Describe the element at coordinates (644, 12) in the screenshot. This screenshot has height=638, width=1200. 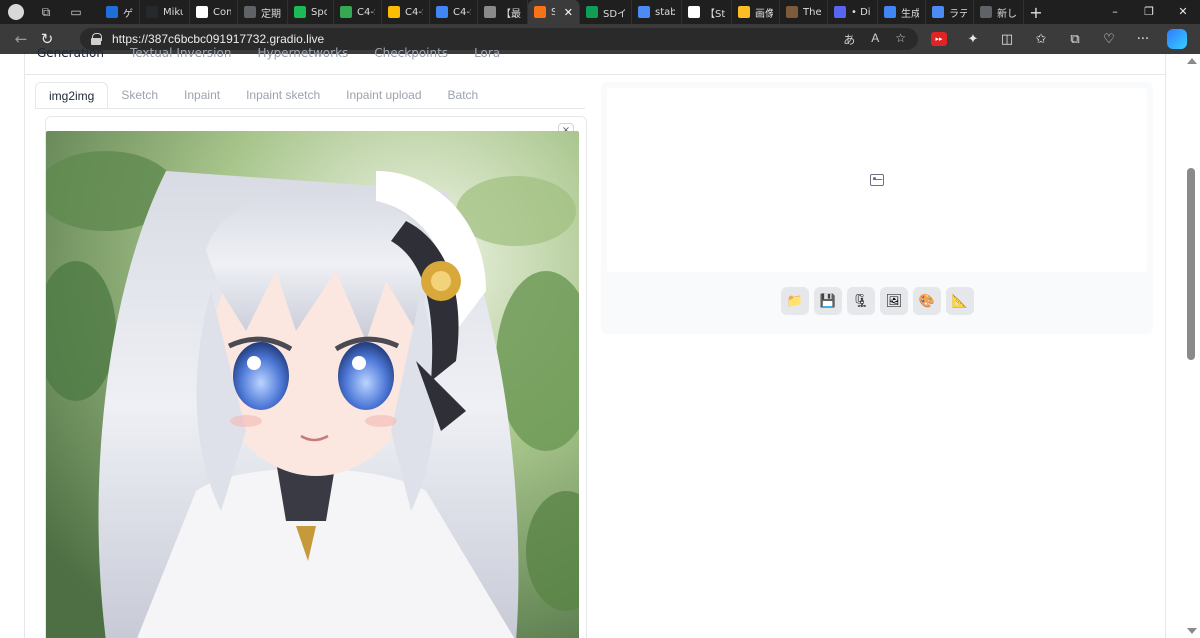
I see `search-icon` at that location.